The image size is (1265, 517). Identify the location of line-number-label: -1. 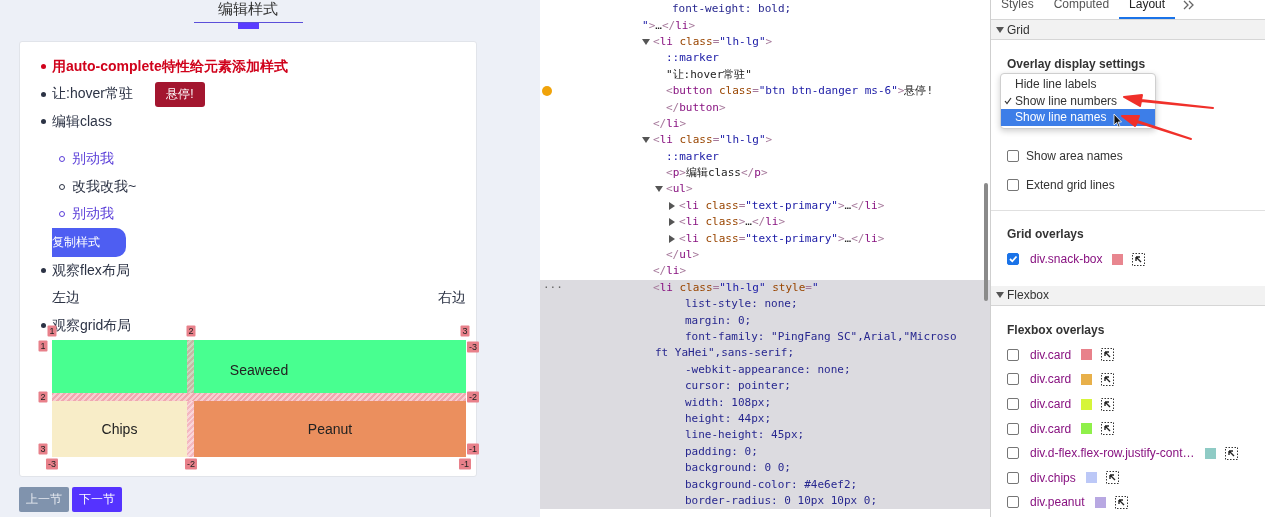
(473, 448).